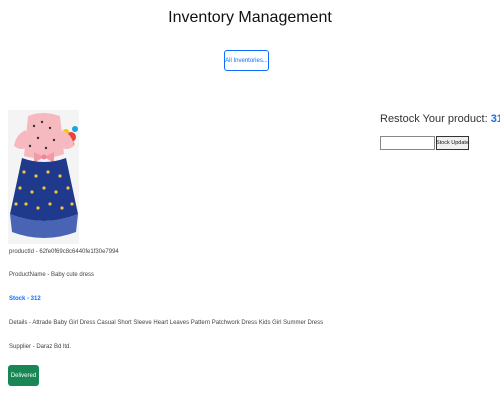  I want to click on baby-dress-image, so click(43, 177).